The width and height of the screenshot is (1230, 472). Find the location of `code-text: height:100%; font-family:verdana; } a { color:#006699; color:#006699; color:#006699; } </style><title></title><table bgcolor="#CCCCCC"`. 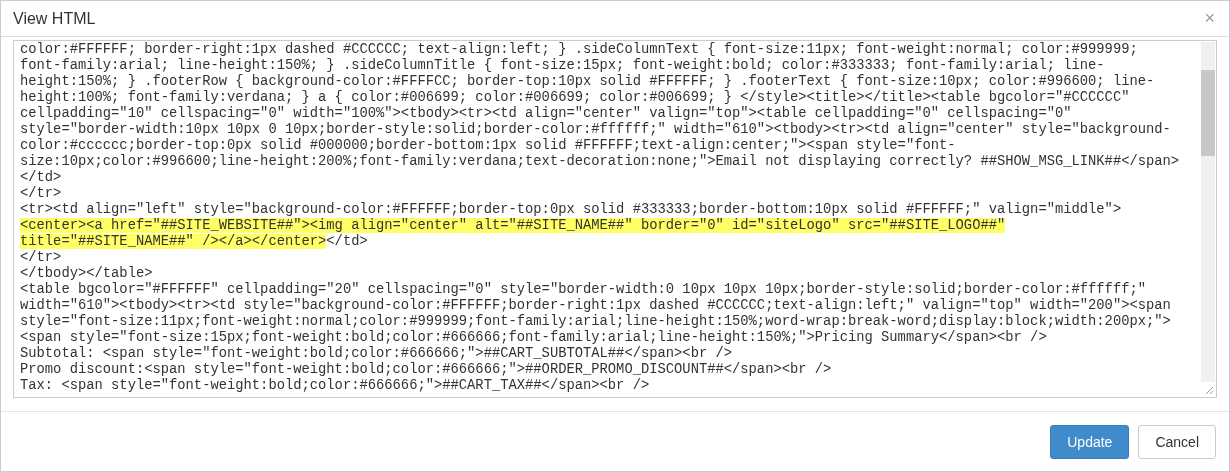

code-text: height:100%; font-family:verdana; } a { color:#006699; color:#006699; color:#006699; } </style><title></title><table bgcolor="#CCCCCC" is located at coordinates (575, 97).